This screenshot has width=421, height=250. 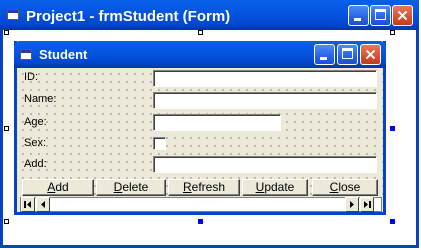 What do you see at coordinates (352, 204) in the screenshot?
I see `next-record-icon` at bounding box center [352, 204].